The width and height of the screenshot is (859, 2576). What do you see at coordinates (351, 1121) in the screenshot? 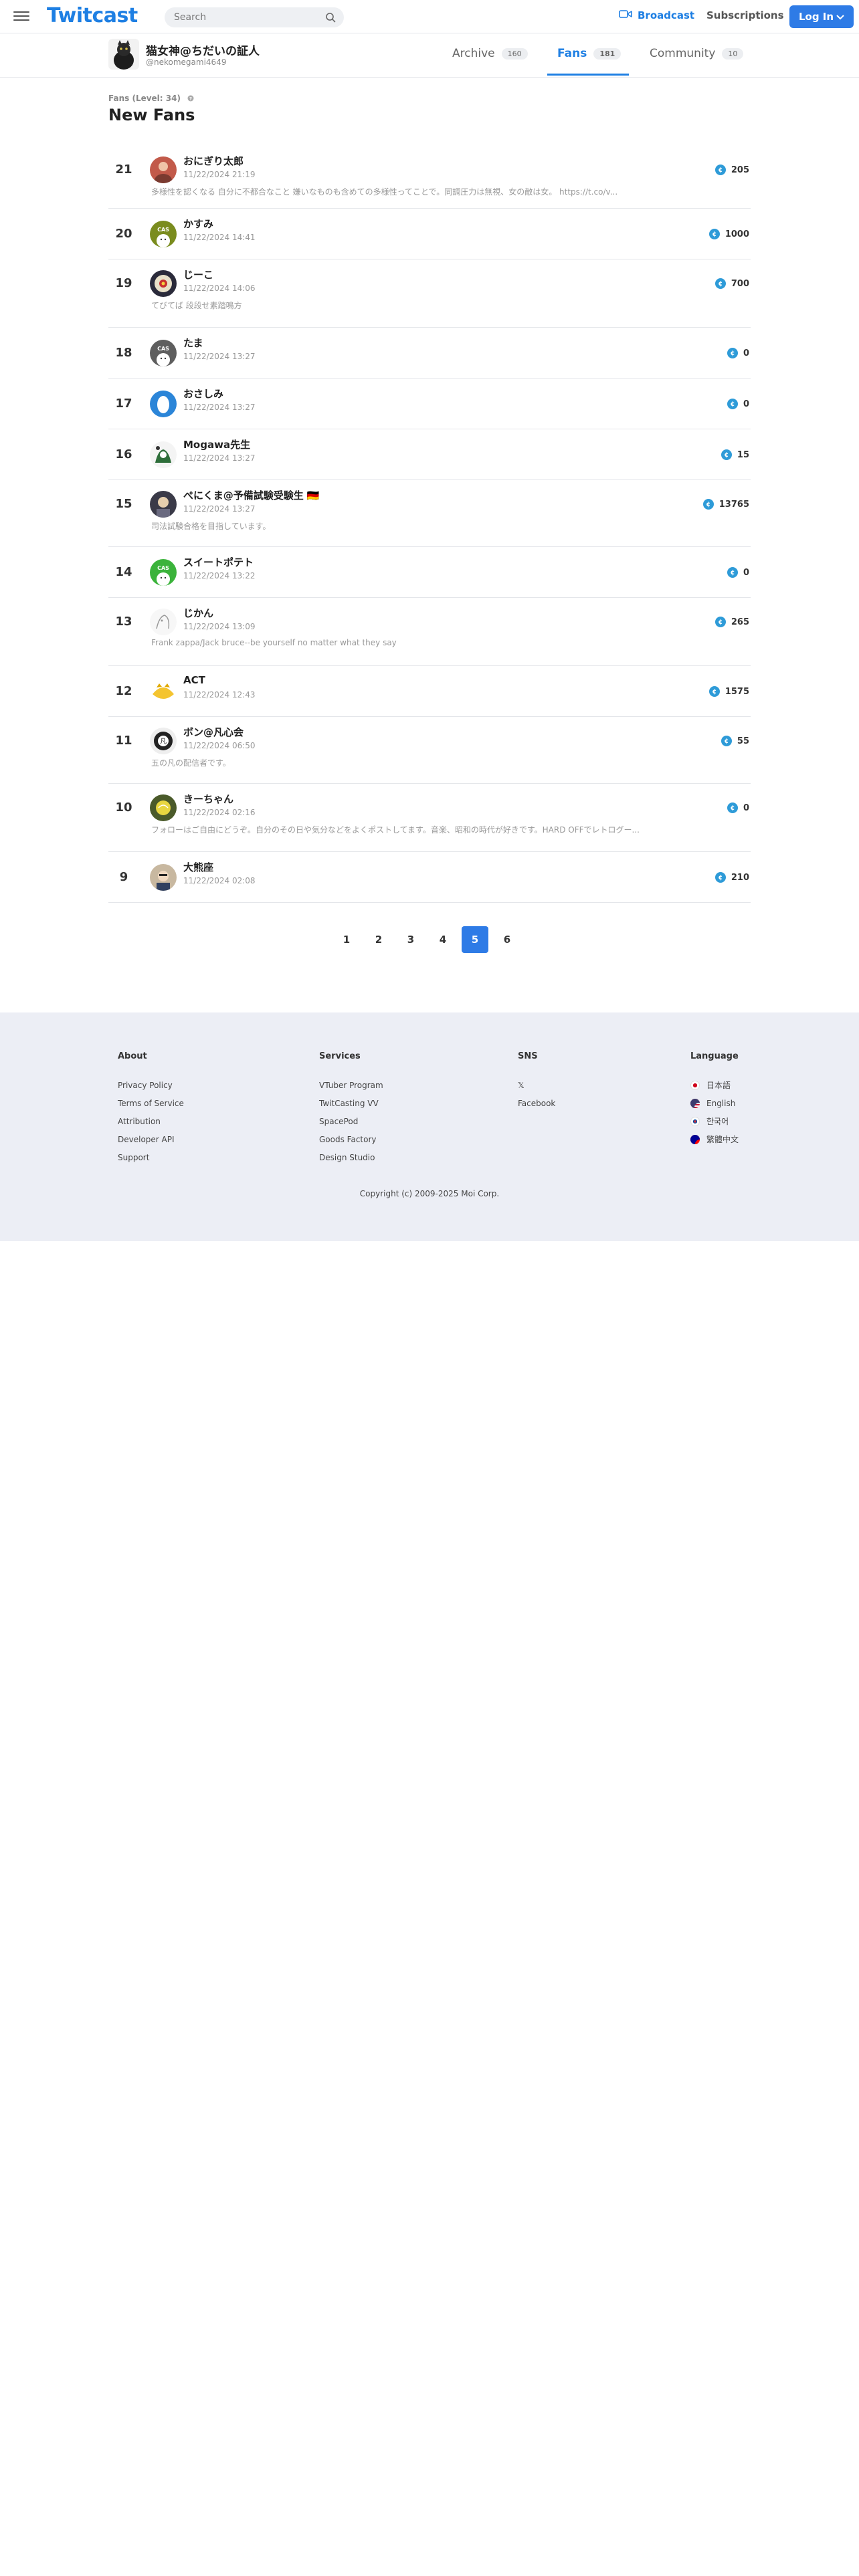
I see `footer-link: SpacePod` at bounding box center [351, 1121].